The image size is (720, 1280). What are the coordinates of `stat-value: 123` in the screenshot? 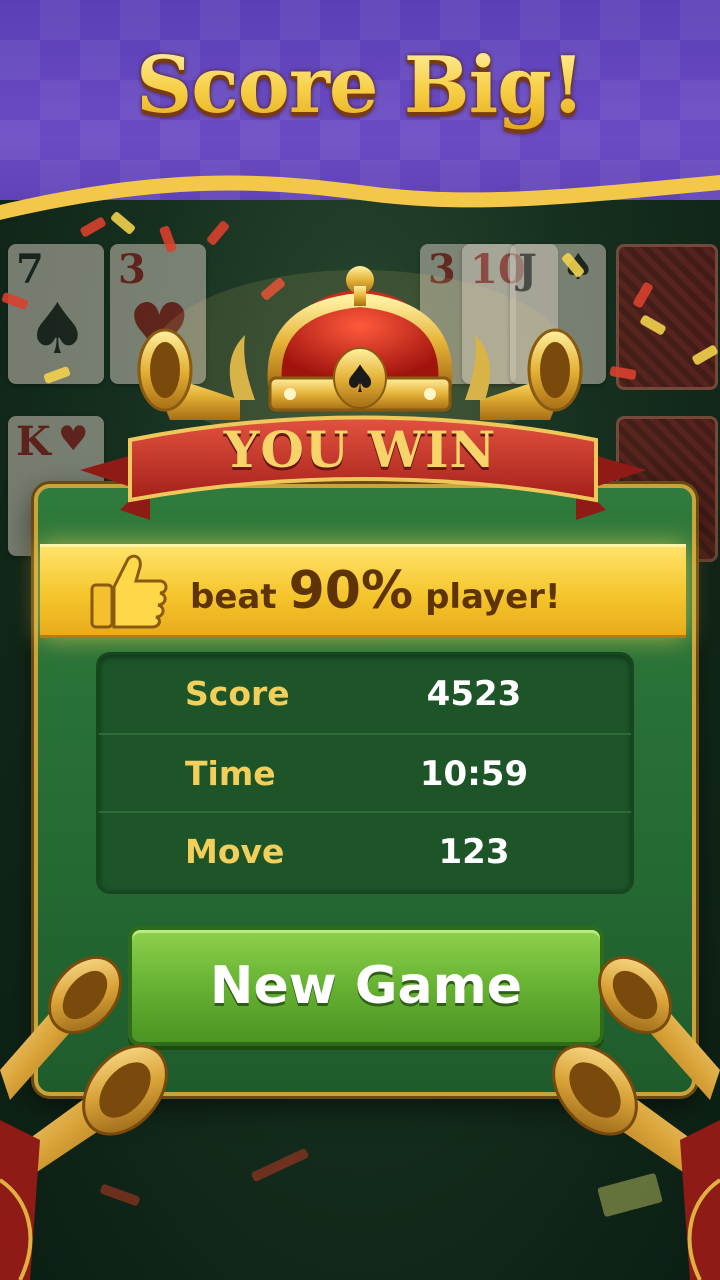 It's located at (474, 852).